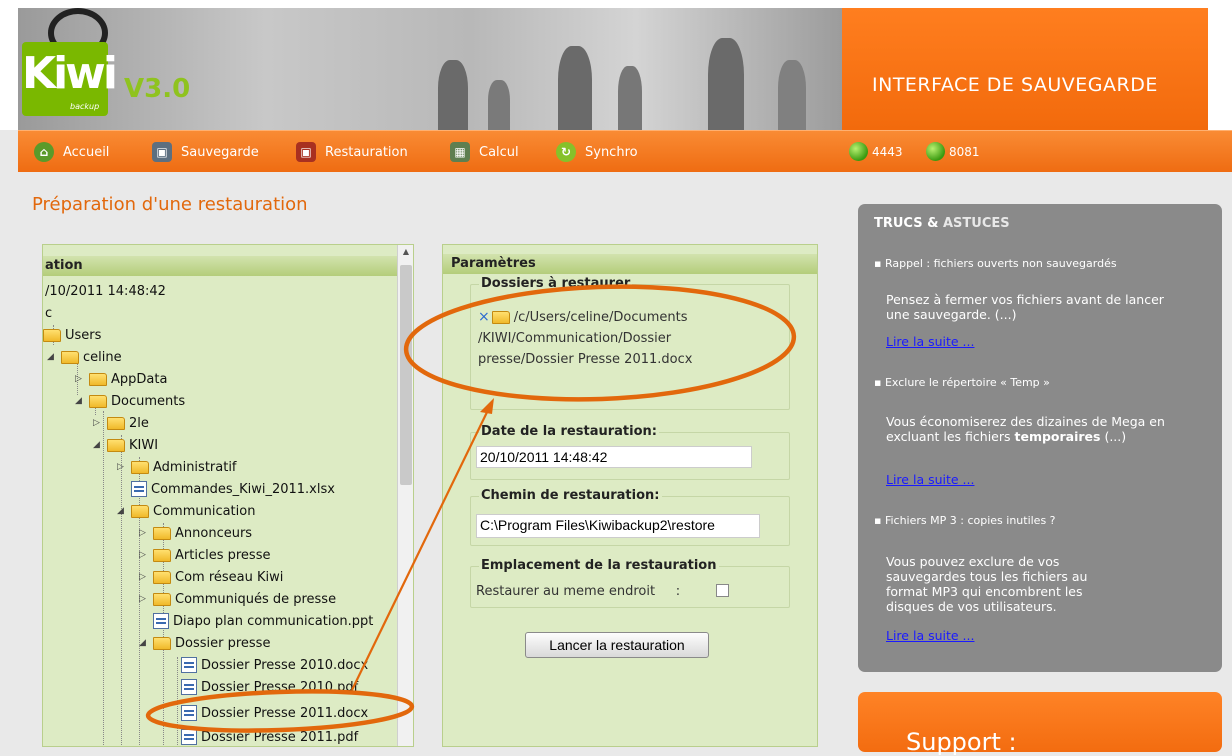 Image resolution: width=1232 pixels, height=756 pixels. What do you see at coordinates (405, 251) in the screenshot?
I see `scroll-up-icon: ▲` at bounding box center [405, 251].